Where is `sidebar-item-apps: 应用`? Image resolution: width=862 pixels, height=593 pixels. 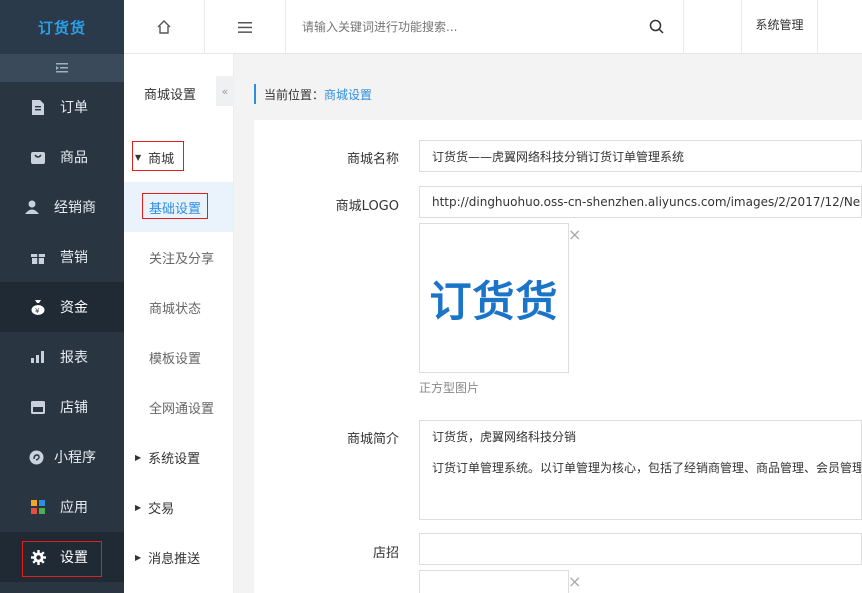
sidebar-item-apps: 应用 is located at coordinates (62, 507).